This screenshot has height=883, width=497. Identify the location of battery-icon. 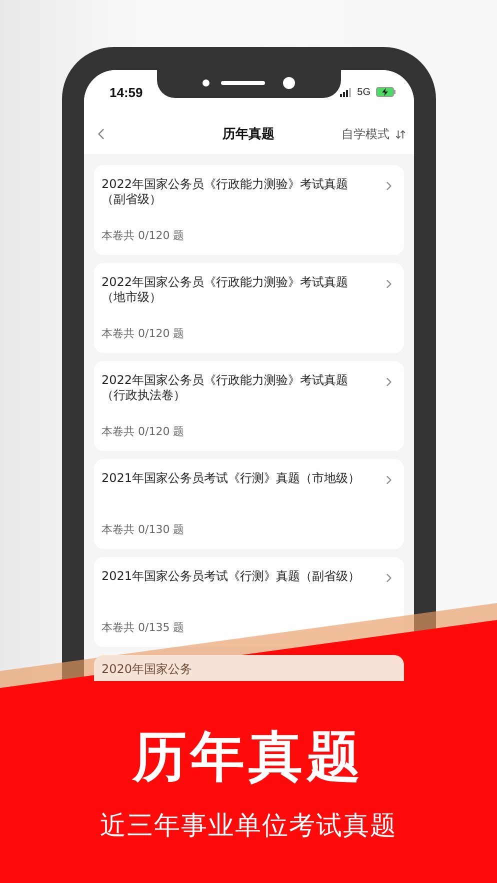
(386, 92).